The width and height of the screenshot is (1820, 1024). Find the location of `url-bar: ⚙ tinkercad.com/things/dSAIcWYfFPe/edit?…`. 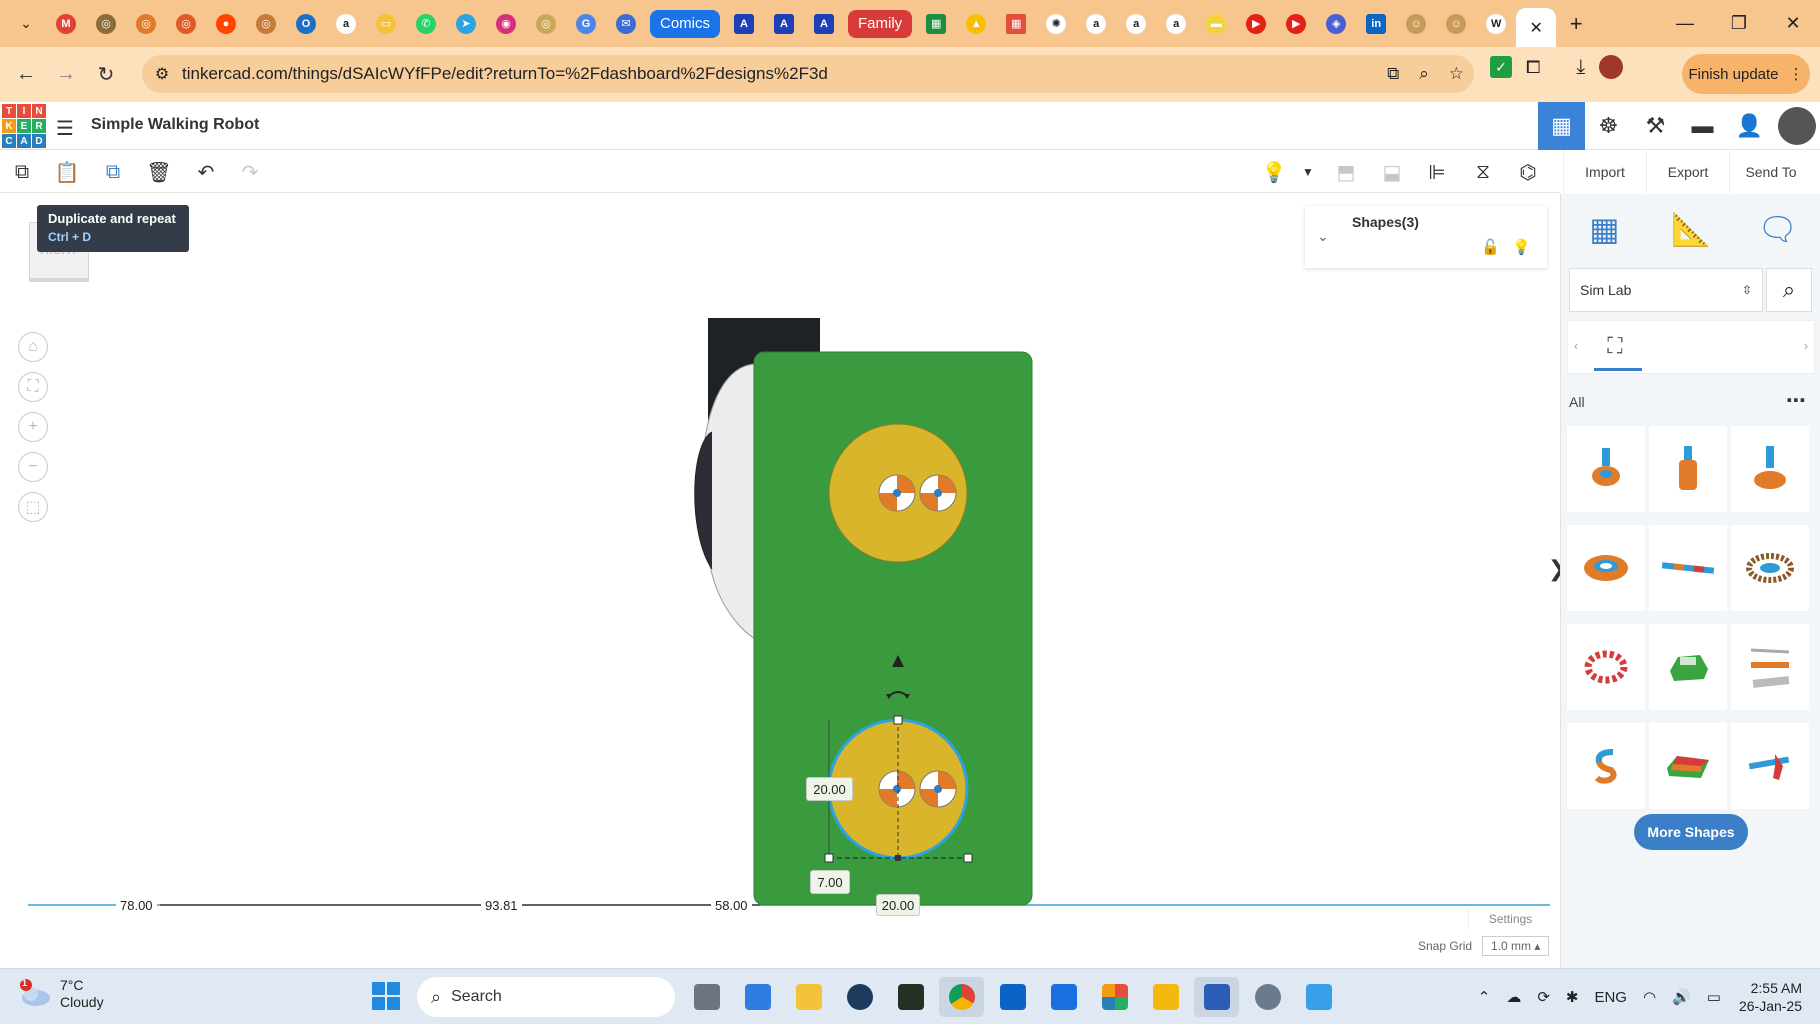

url-bar: ⚙ tinkercad.com/things/dSAIcWYfFPe/edit?… is located at coordinates (808, 74).